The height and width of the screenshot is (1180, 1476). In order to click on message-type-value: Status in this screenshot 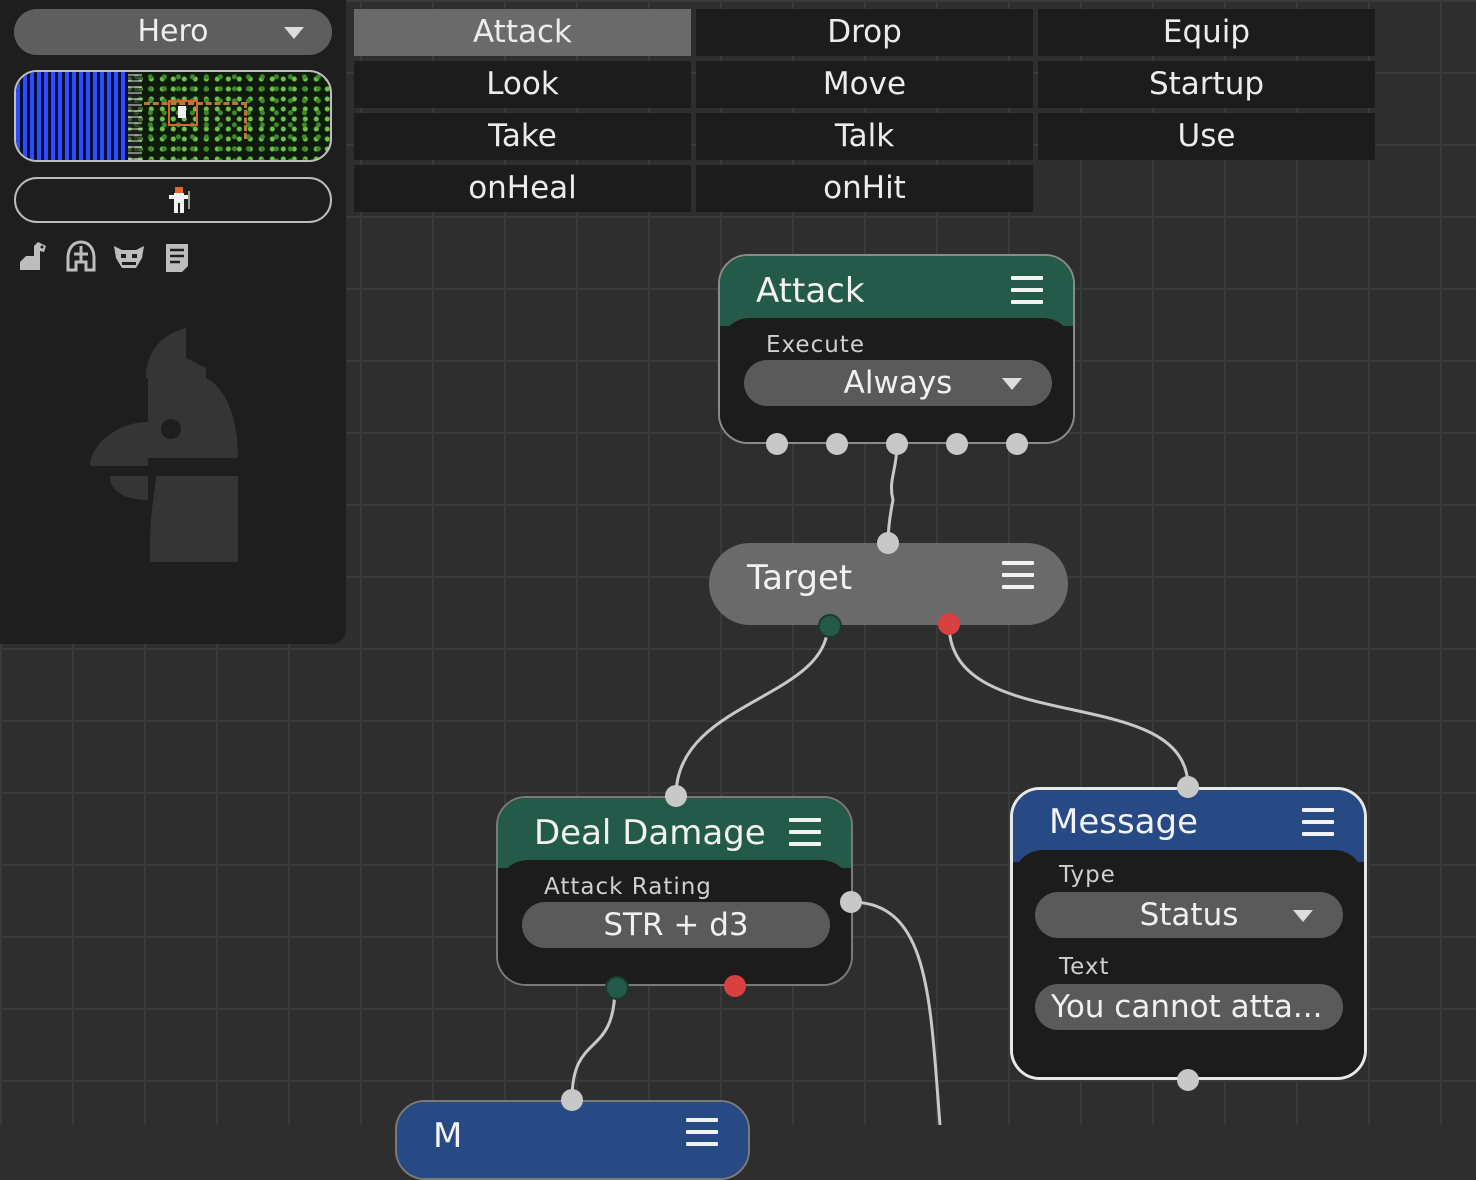, I will do `click(1189, 915)`.